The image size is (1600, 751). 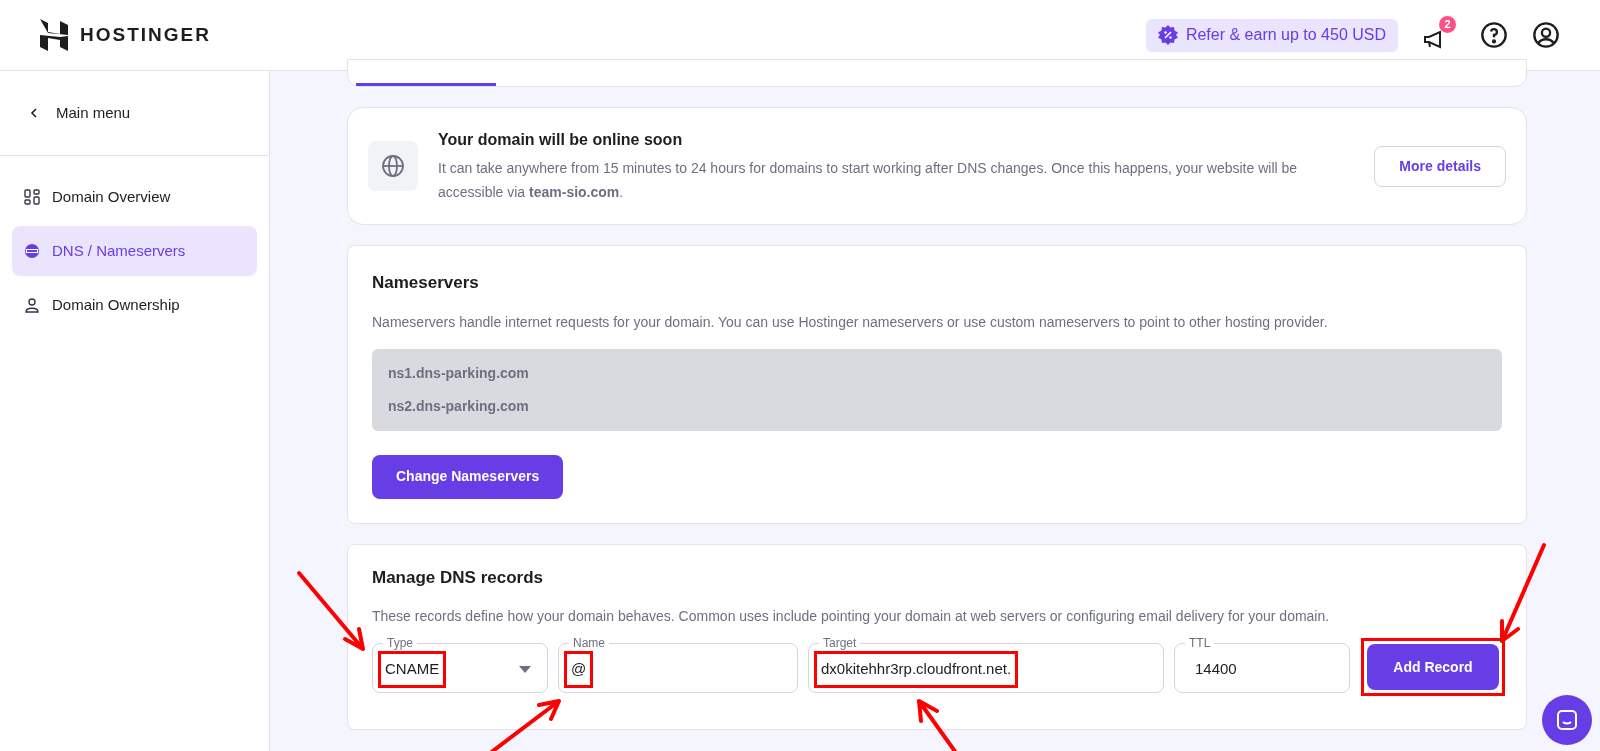 What do you see at coordinates (32, 251) in the screenshot?
I see `dns-icon` at bounding box center [32, 251].